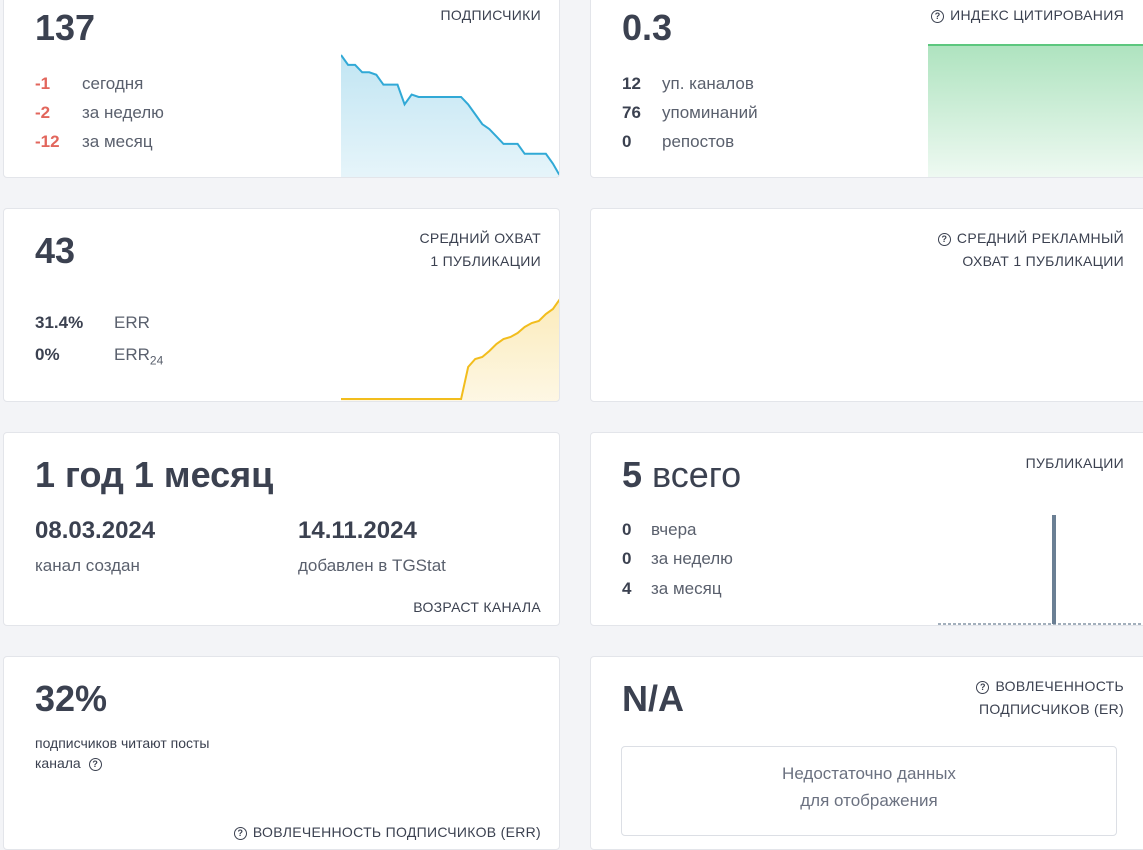  What do you see at coordinates (1054, 569) in the screenshot?
I see `publications-bar` at bounding box center [1054, 569].